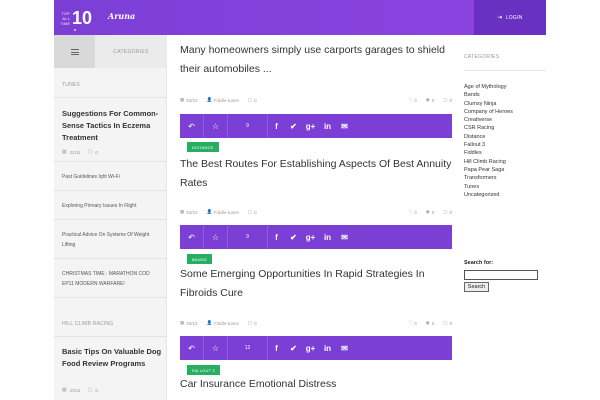  Describe the element at coordinates (87, 324) in the screenshot. I see `section-heading-hill-climb: HILL CLIMB RACING` at that location.